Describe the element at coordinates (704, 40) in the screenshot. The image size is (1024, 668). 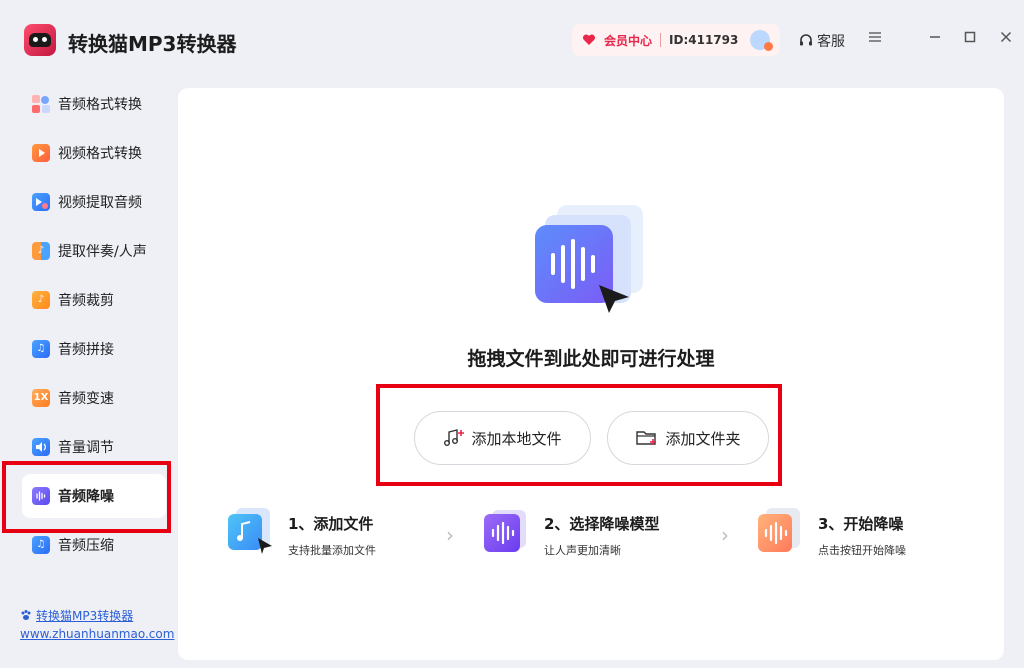
I see `user-id: ID:411793` at that location.